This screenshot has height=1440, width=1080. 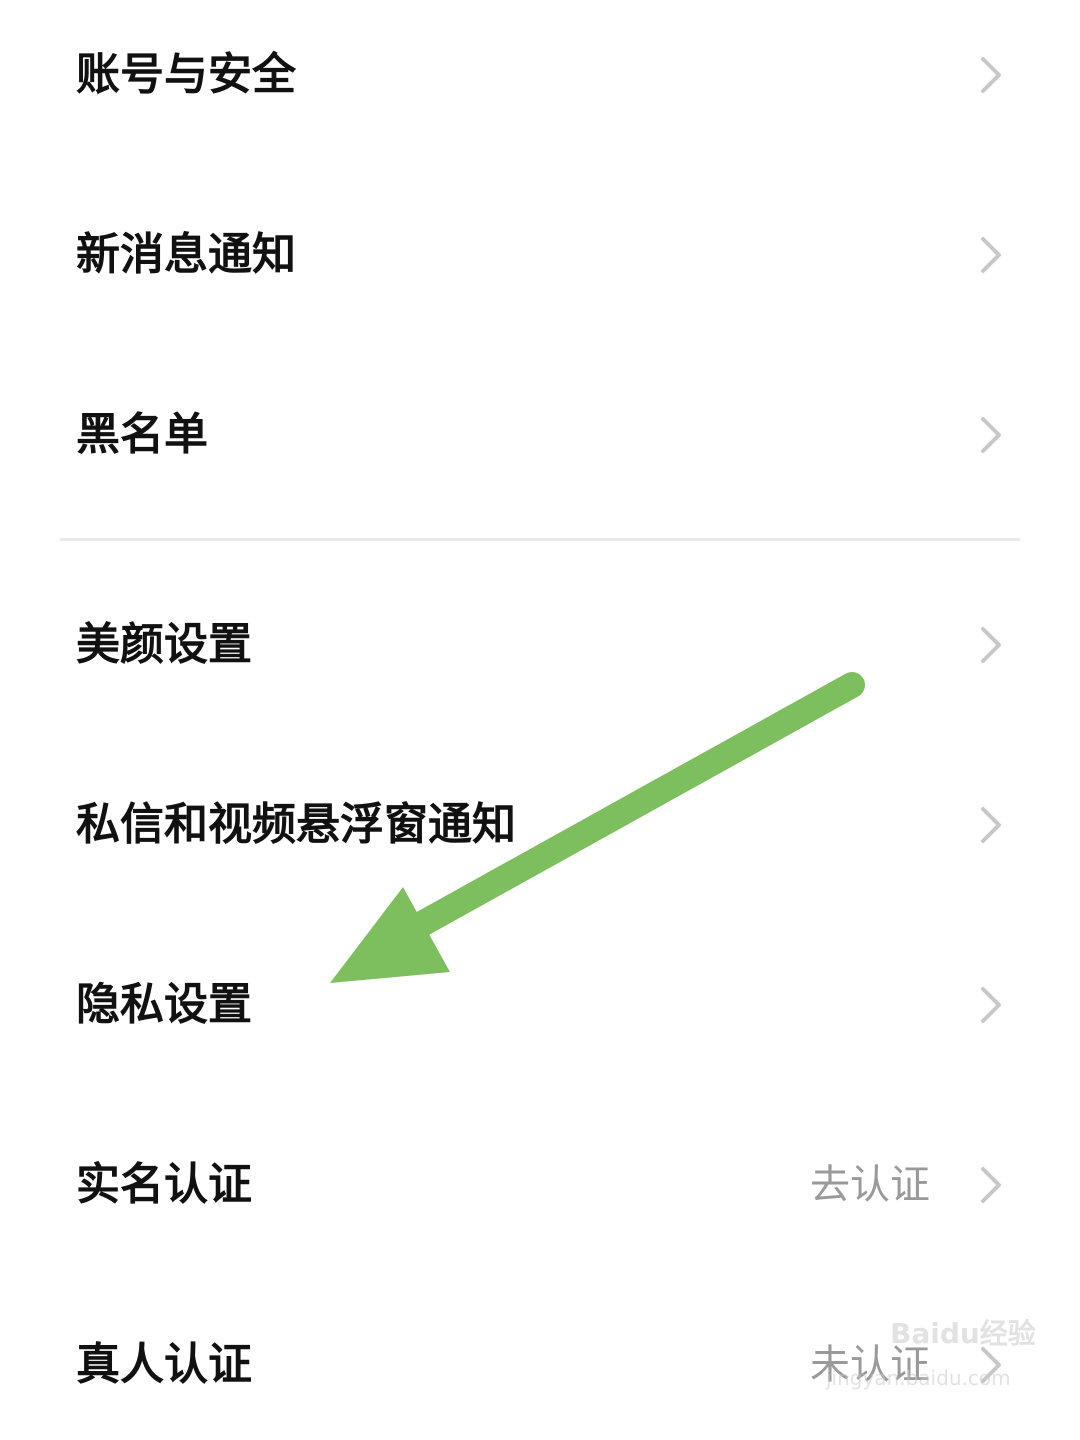 I want to click on settings-item-floating-window-notification: 私信和视频悬浮窗通知, so click(x=540, y=825).